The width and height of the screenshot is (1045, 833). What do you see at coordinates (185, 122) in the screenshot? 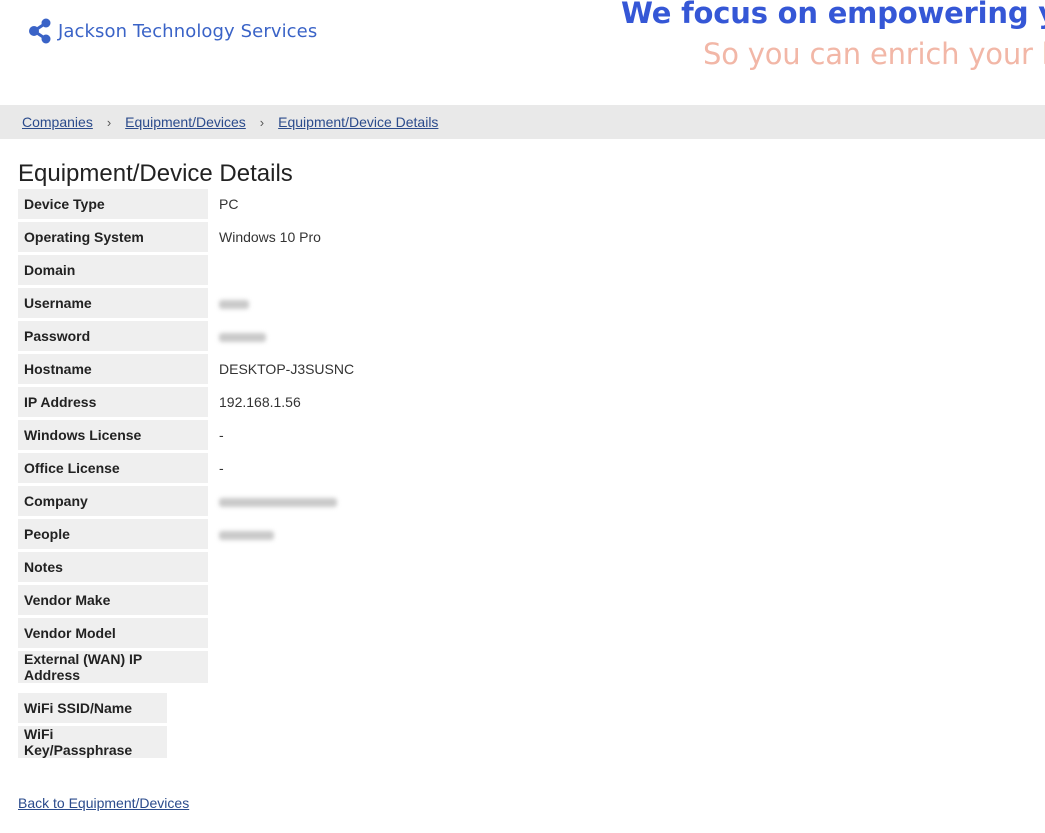
I see `breadcrumb-equipment-link: Equipment/Devices` at bounding box center [185, 122].